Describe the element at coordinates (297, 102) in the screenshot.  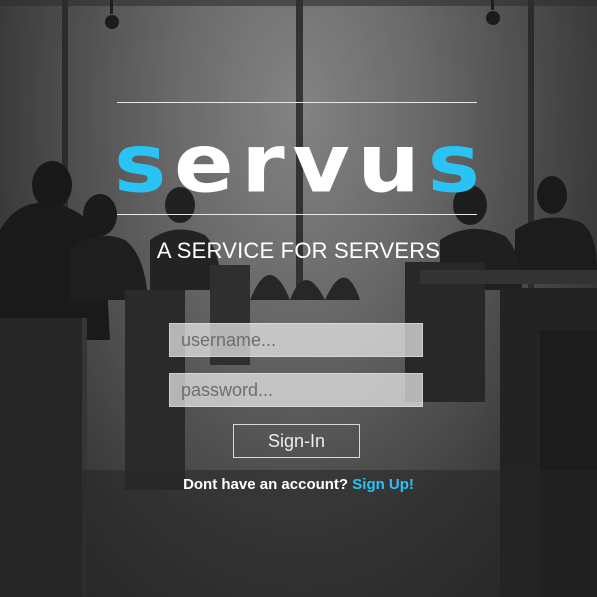
I see `logo-top-rule` at that location.